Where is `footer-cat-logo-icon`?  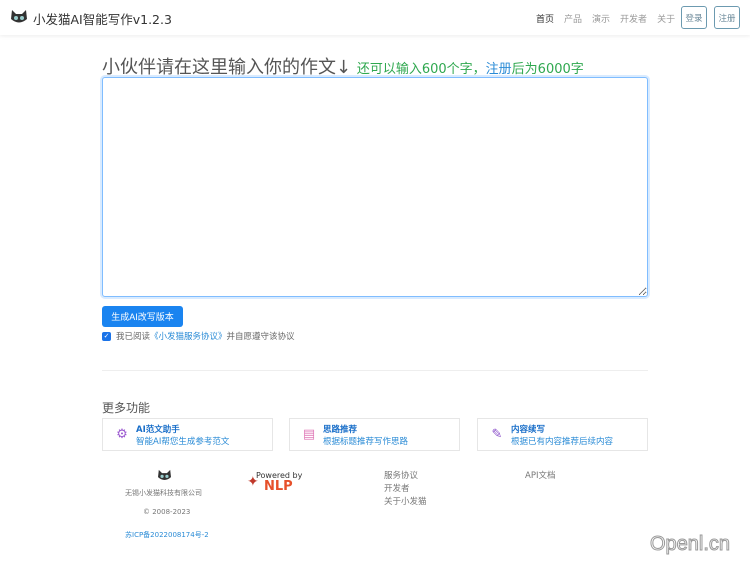 footer-cat-logo-icon is located at coordinates (164, 474).